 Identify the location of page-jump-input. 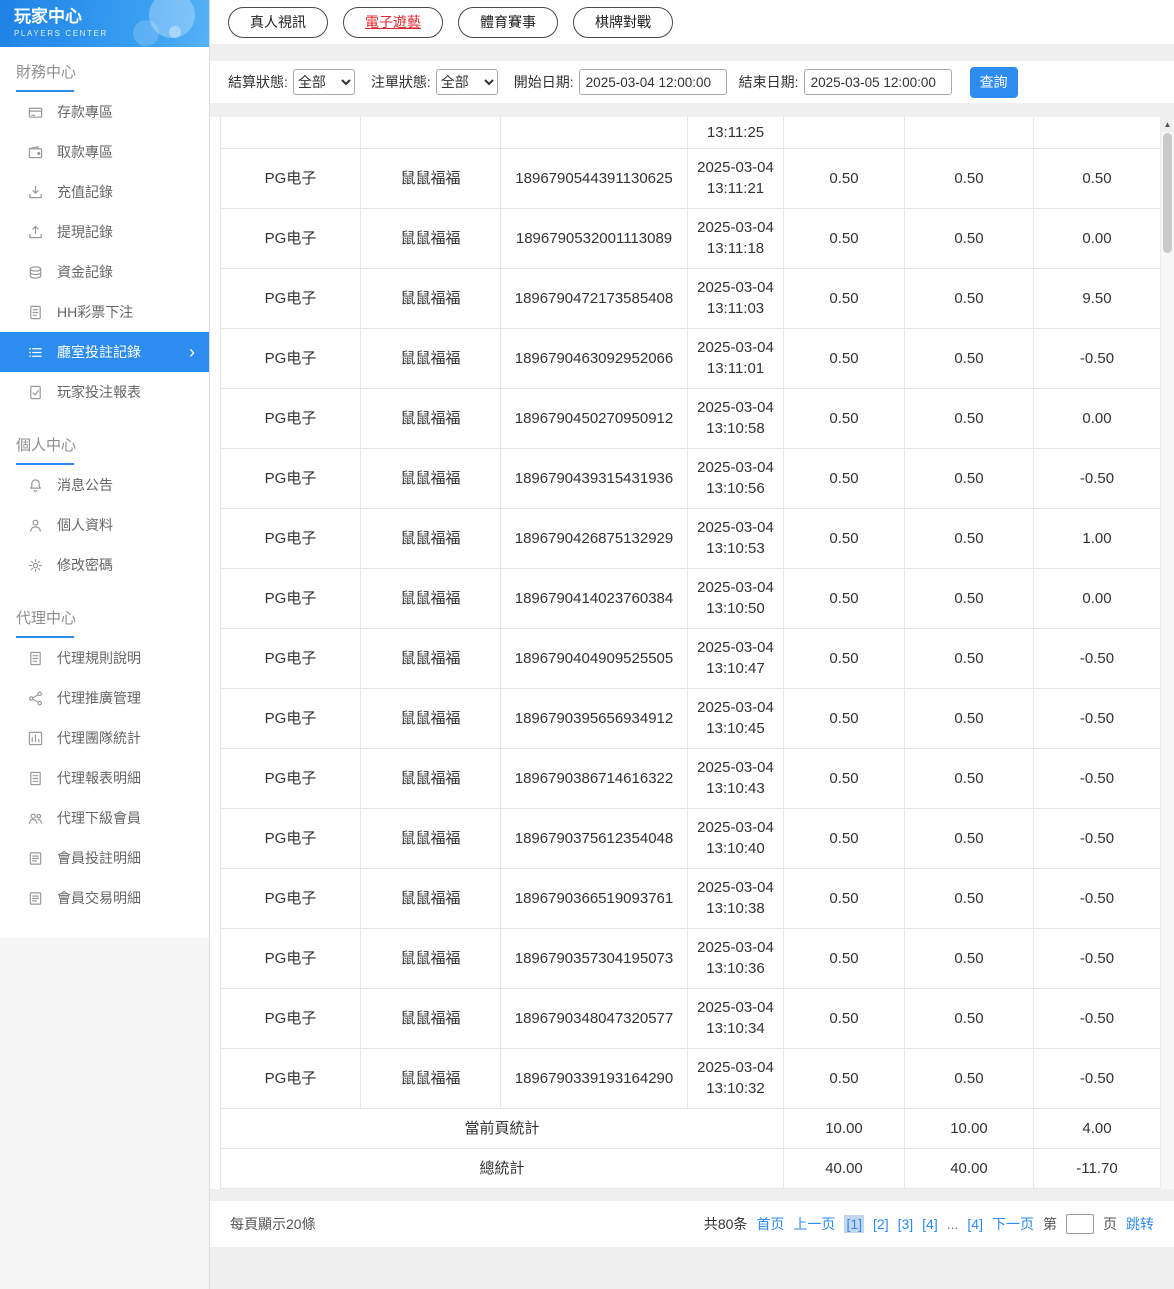
(1080, 1223).